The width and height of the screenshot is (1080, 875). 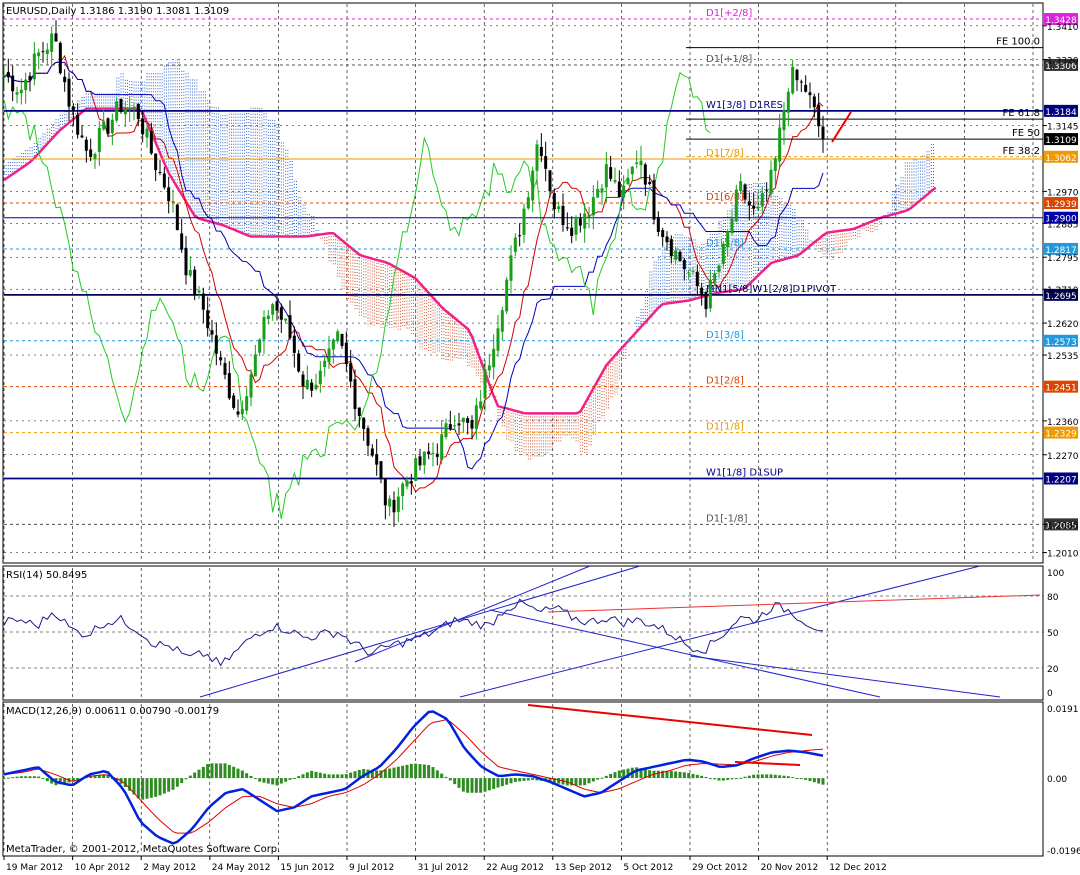 What do you see at coordinates (1063, 291) in the screenshot?
I see `y-tick-label: 1.2710` at bounding box center [1063, 291].